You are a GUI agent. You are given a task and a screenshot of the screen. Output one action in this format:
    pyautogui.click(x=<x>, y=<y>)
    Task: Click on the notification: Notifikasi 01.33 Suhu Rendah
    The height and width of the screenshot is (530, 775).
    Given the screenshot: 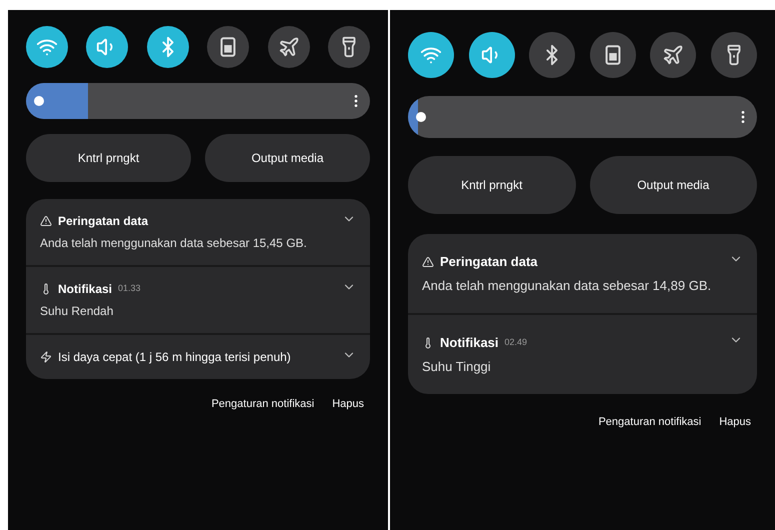 What is the action you would take?
    pyautogui.click(x=198, y=299)
    